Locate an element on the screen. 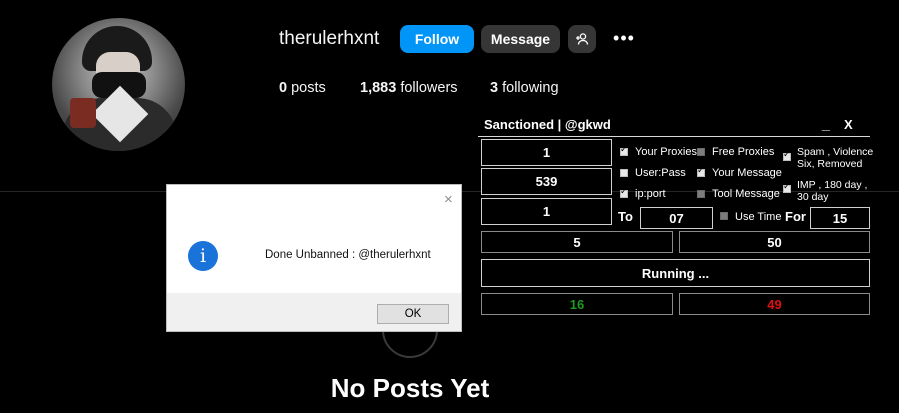  message-button: Message is located at coordinates (520, 39).